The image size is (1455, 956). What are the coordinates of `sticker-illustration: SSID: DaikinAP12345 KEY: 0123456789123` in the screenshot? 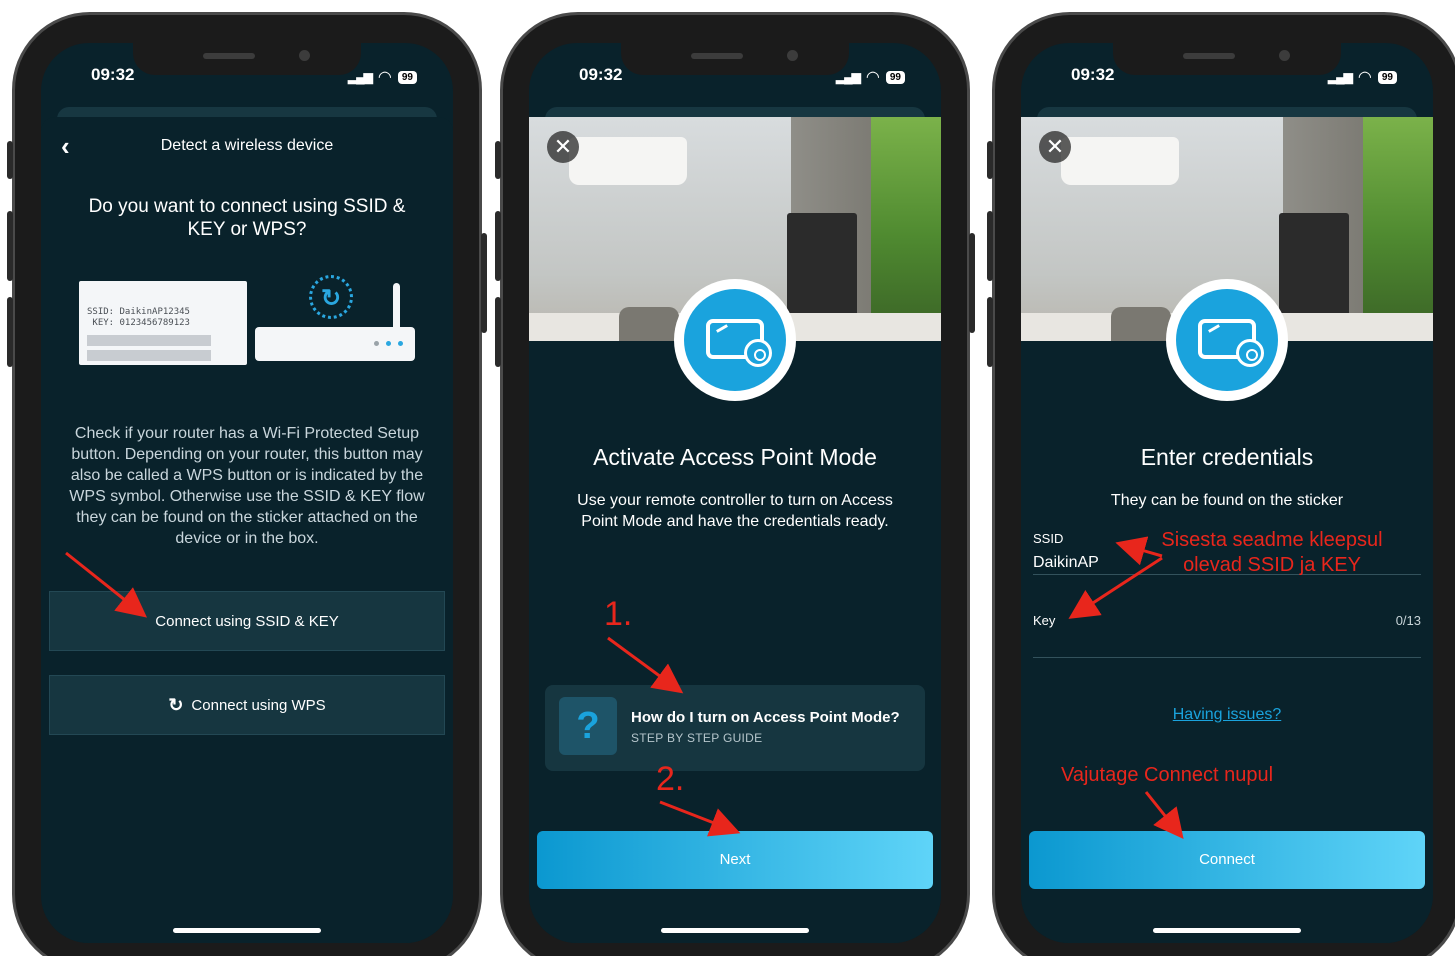 It's located at (163, 323).